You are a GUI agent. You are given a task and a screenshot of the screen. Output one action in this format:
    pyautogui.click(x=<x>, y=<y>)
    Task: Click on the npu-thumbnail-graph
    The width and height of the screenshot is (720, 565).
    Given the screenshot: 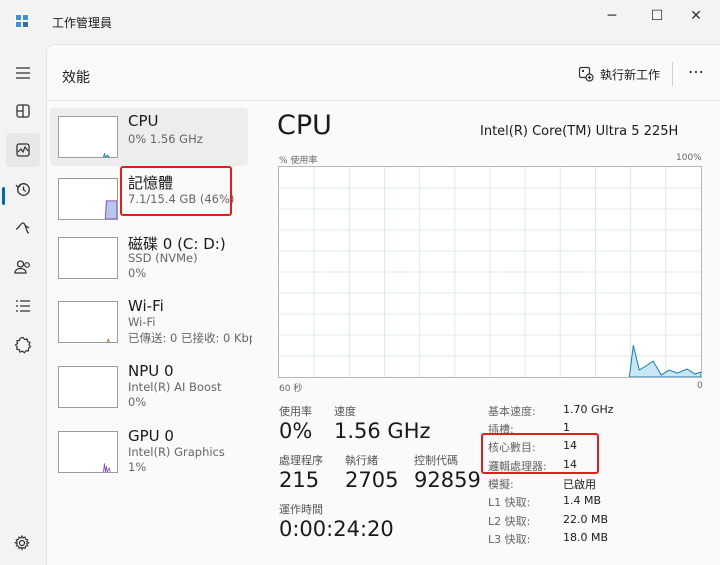 What is the action you would take?
    pyautogui.click(x=88, y=387)
    